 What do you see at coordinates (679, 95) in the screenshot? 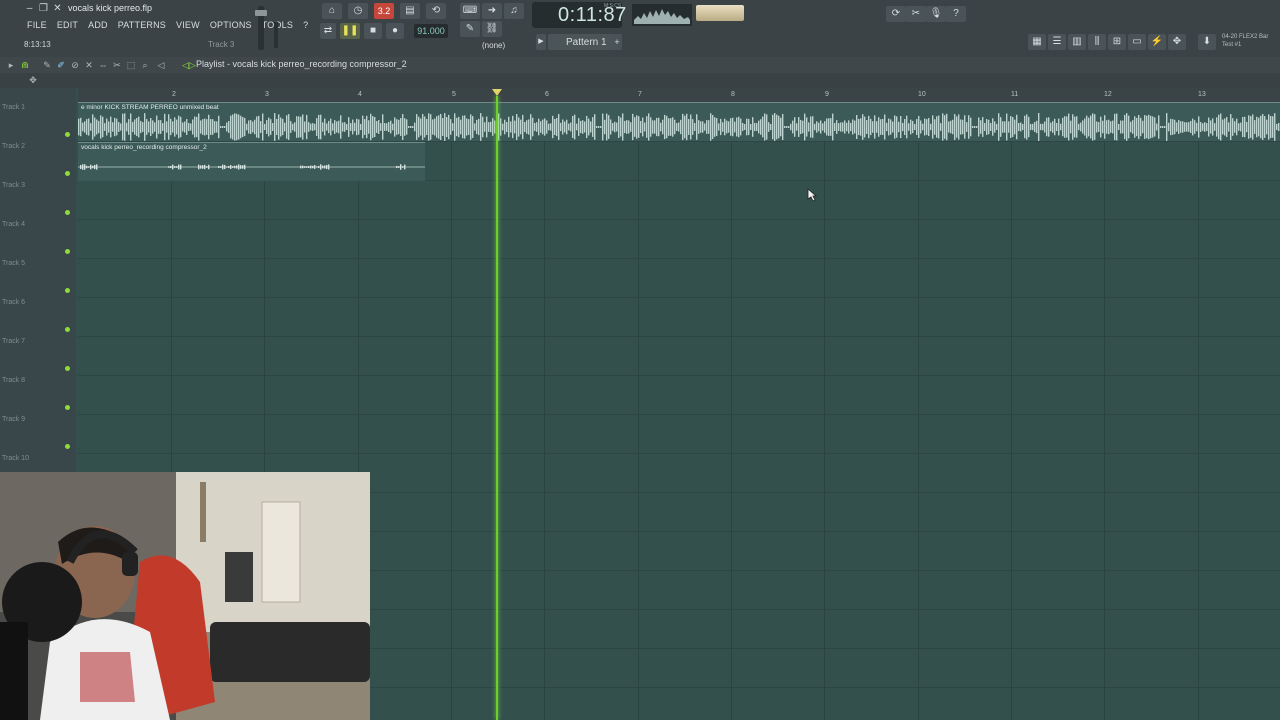
I see `timeline-ruler` at bounding box center [679, 95].